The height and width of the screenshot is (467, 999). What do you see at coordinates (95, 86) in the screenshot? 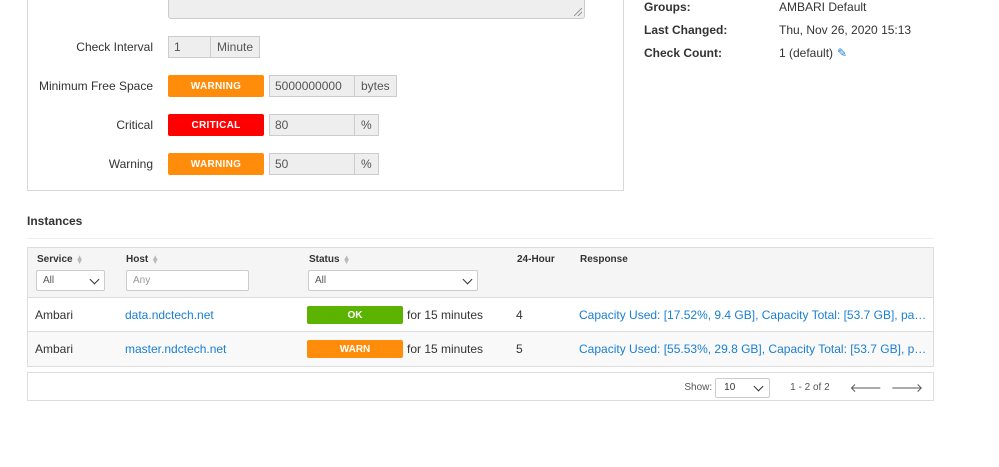
I see `min-free-space-label: Minimum Free Space` at bounding box center [95, 86].